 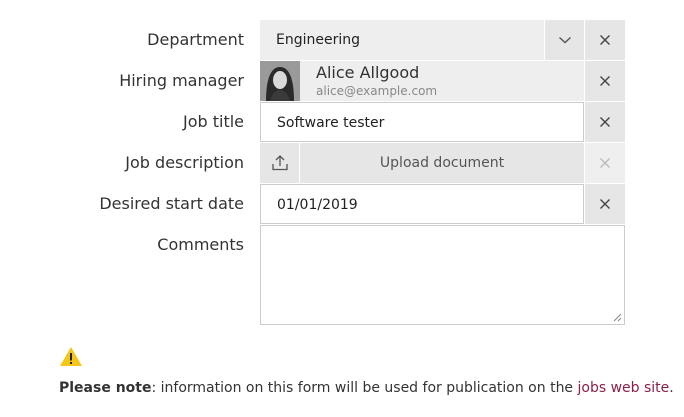 I want to click on upload-icon-button, so click(x=279, y=163).